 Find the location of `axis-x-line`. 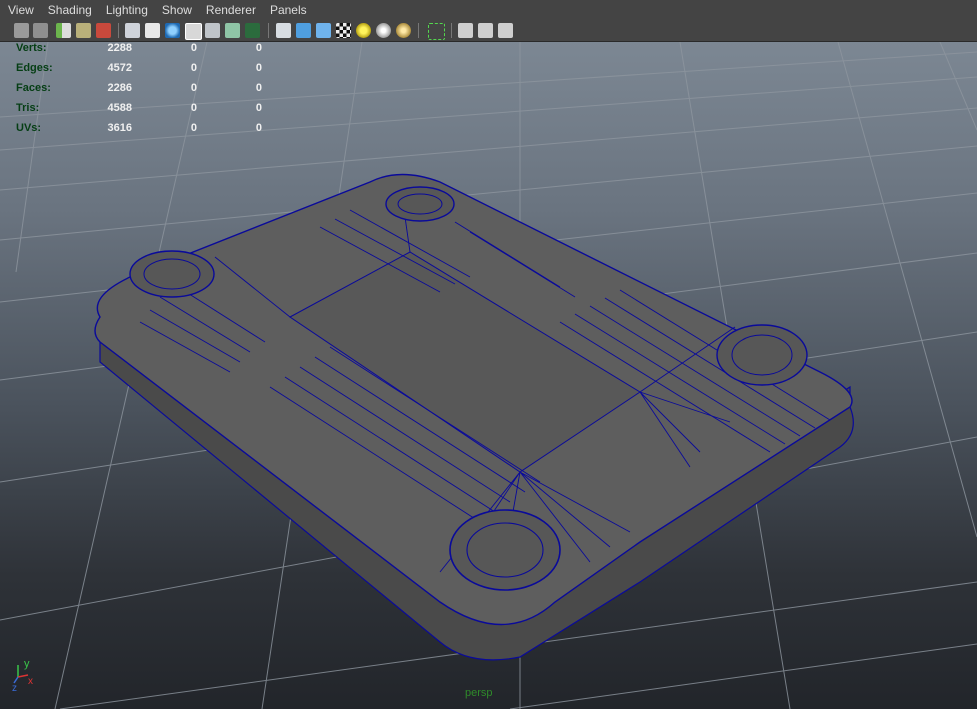

axis-x-line is located at coordinates (23, 676).